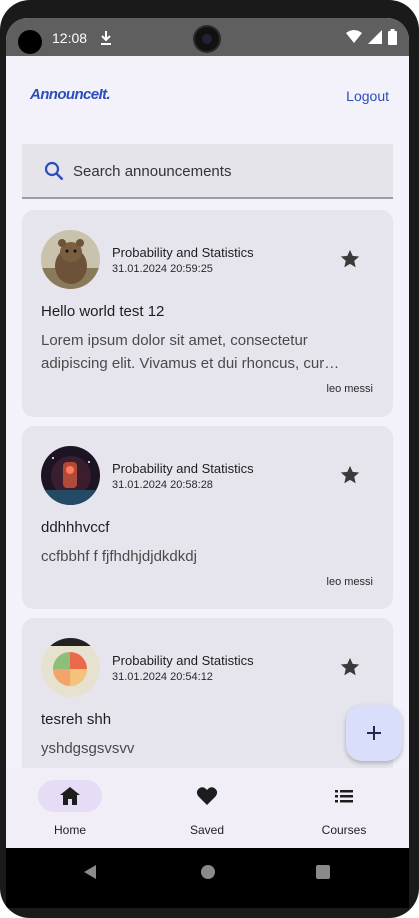 Image resolution: width=419 pixels, height=918 pixels. Describe the element at coordinates (162, 485) in the screenshot. I see `announcement-date: 31.01.2024 20:58:28` at that location.